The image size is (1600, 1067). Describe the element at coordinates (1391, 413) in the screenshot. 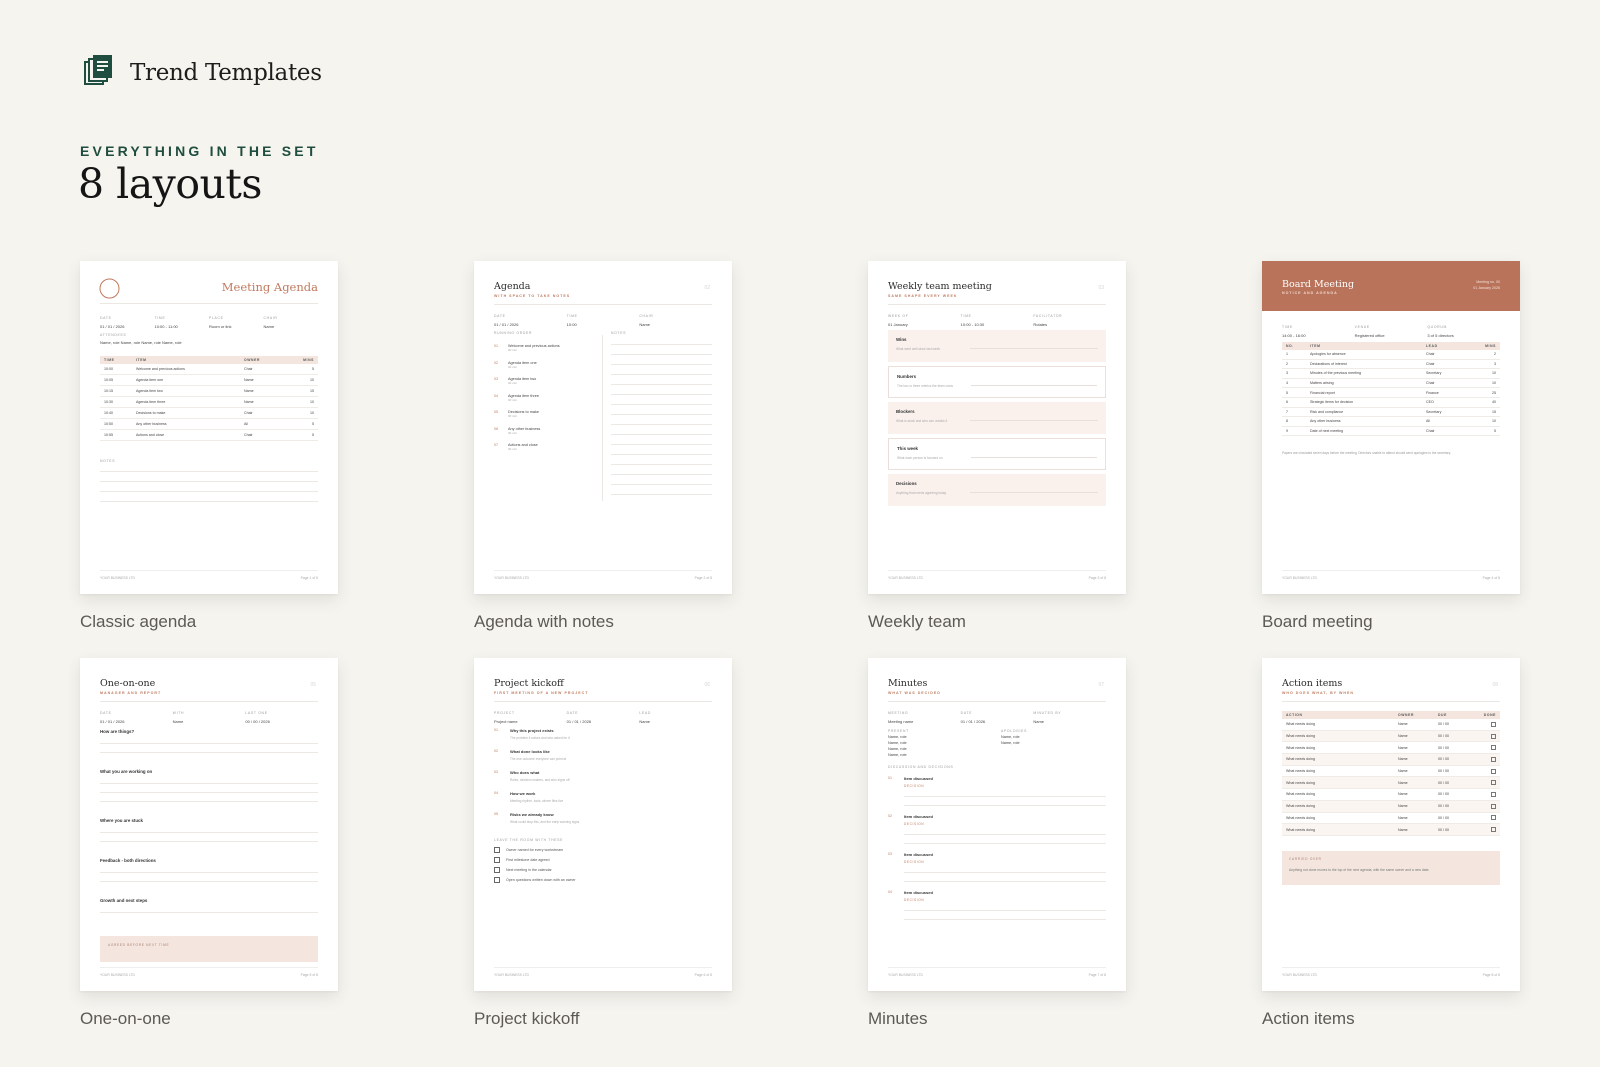

I see `table-row: 7 Risk and compliance Secretary 15` at that location.